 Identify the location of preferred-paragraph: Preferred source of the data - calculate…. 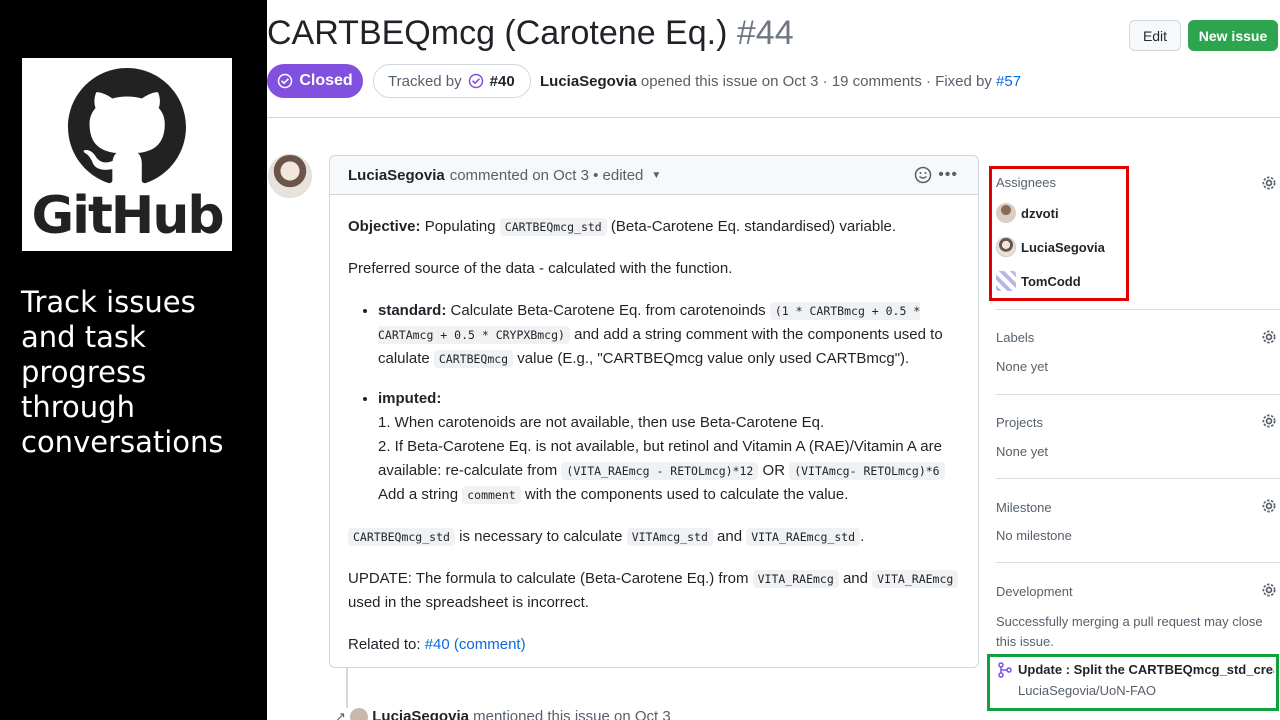
(540, 268).